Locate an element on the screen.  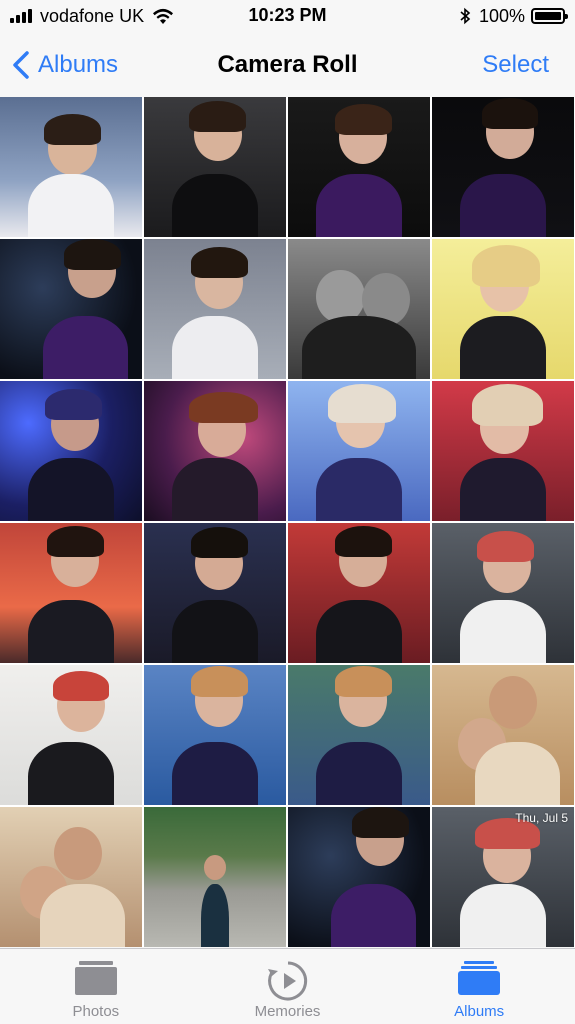
tab-memories: Memories is located at coordinates (288, 986).